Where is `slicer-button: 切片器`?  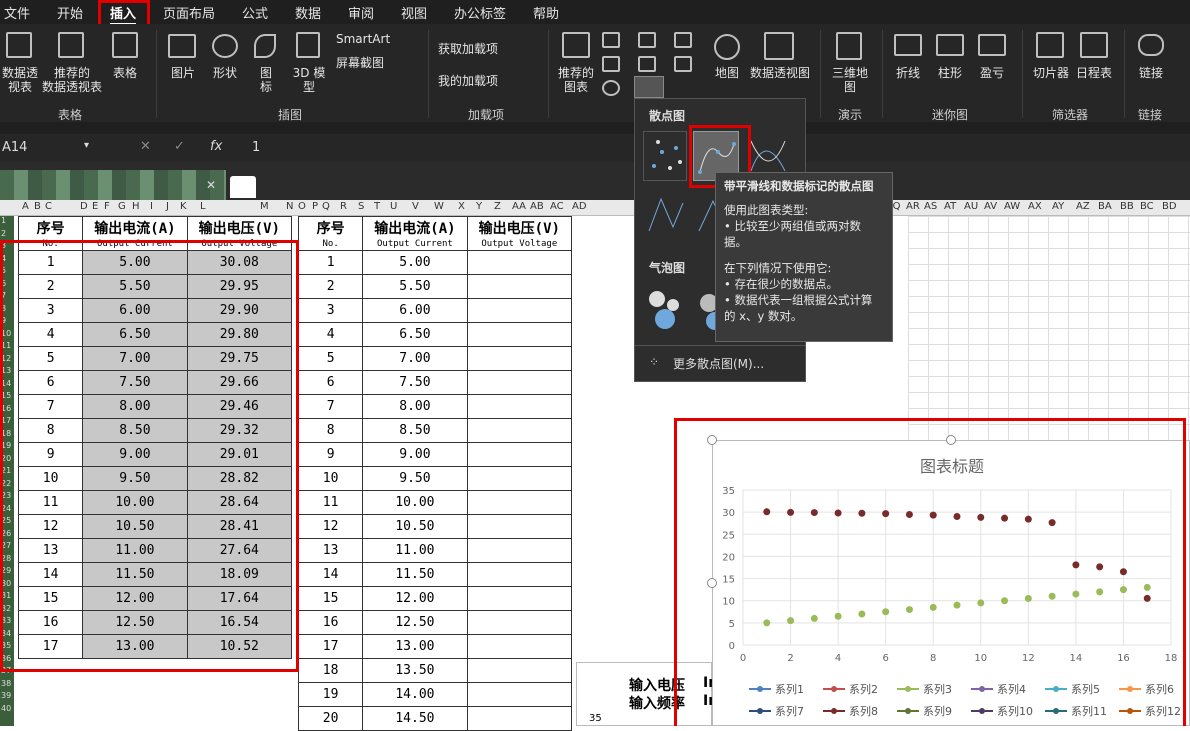 slicer-button: 切片器 is located at coordinates (1051, 73).